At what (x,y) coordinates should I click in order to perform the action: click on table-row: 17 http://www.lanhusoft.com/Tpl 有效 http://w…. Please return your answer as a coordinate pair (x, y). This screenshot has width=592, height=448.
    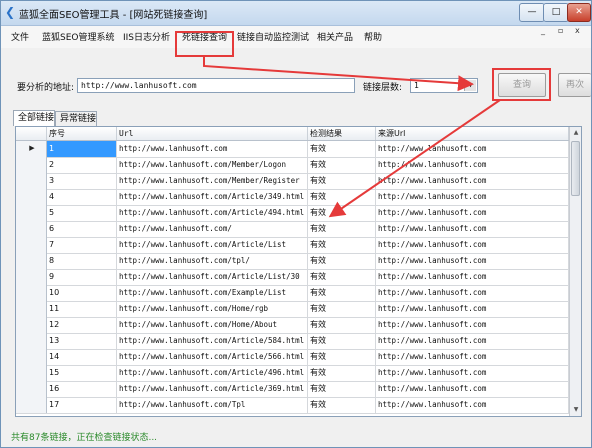
    Looking at the image, I should click on (292, 405).